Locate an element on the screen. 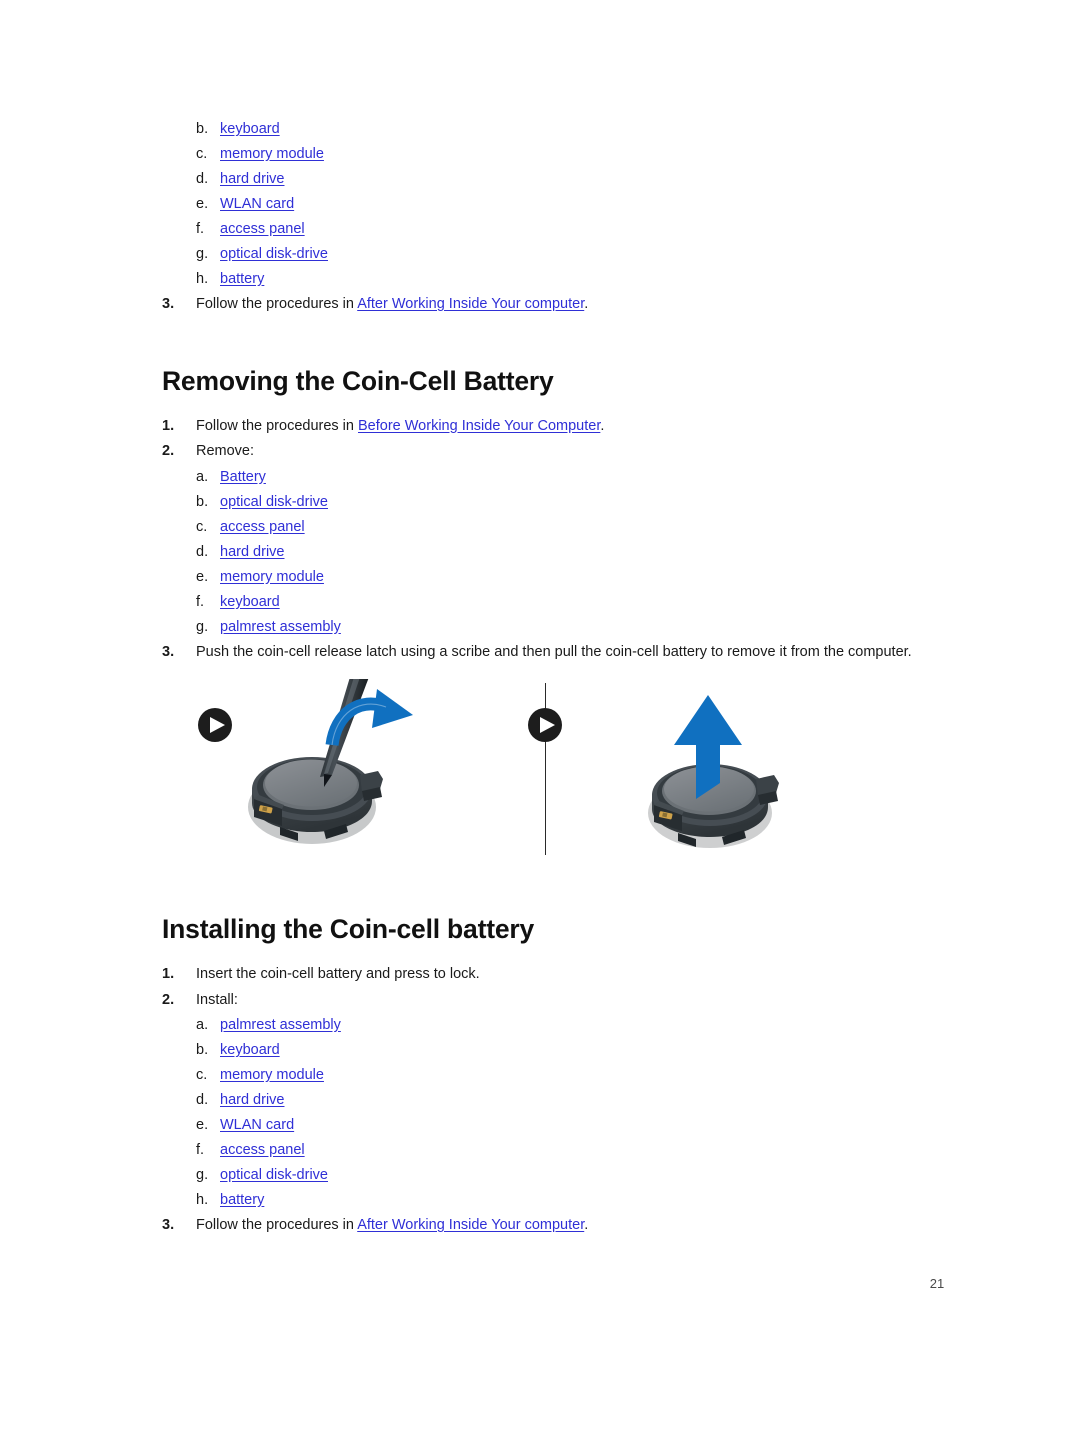 This screenshot has height=1434, width=1080. coin-cell-scribe-graphic is located at coordinates (330, 761).